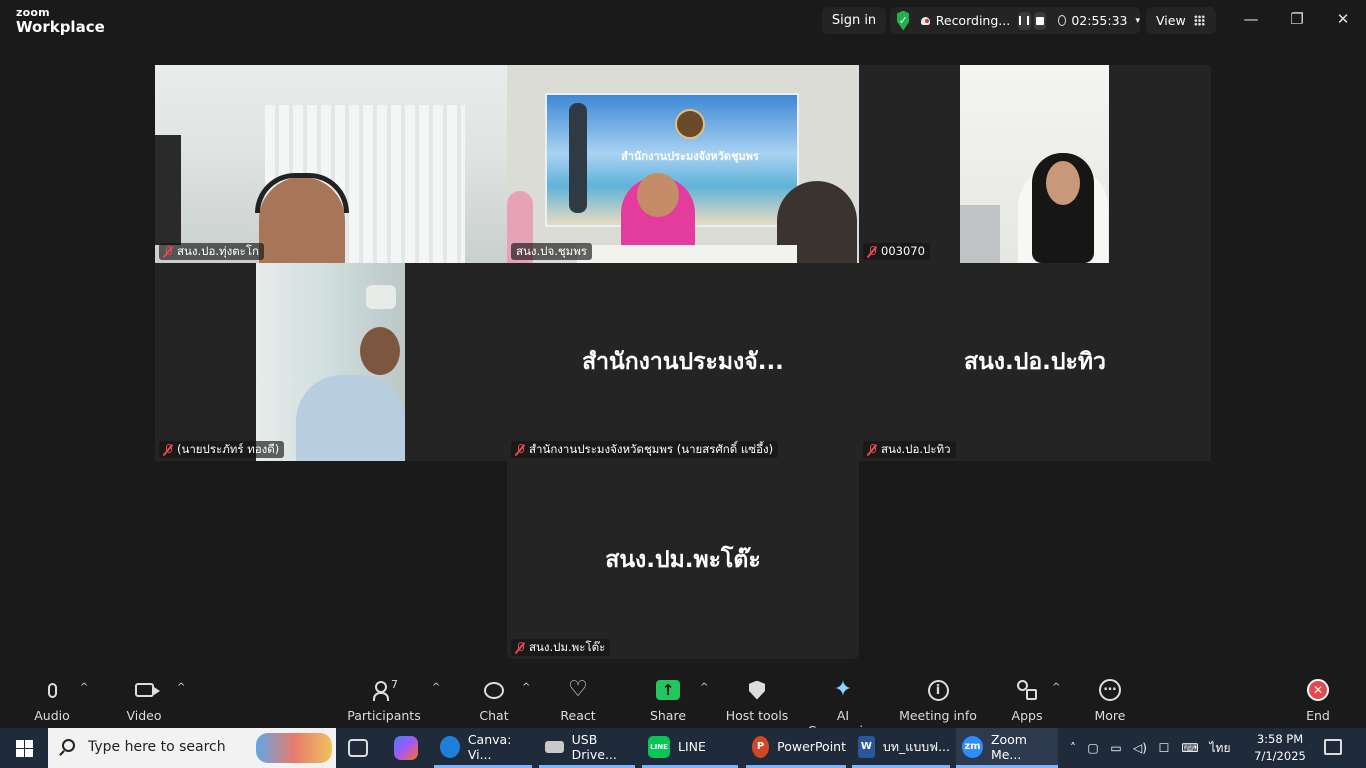 The height and width of the screenshot is (768, 1366). What do you see at coordinates (938, 715) in the screenshot?
I see `meeting-info-label: Meeting info` at bounding box center [938, 715].